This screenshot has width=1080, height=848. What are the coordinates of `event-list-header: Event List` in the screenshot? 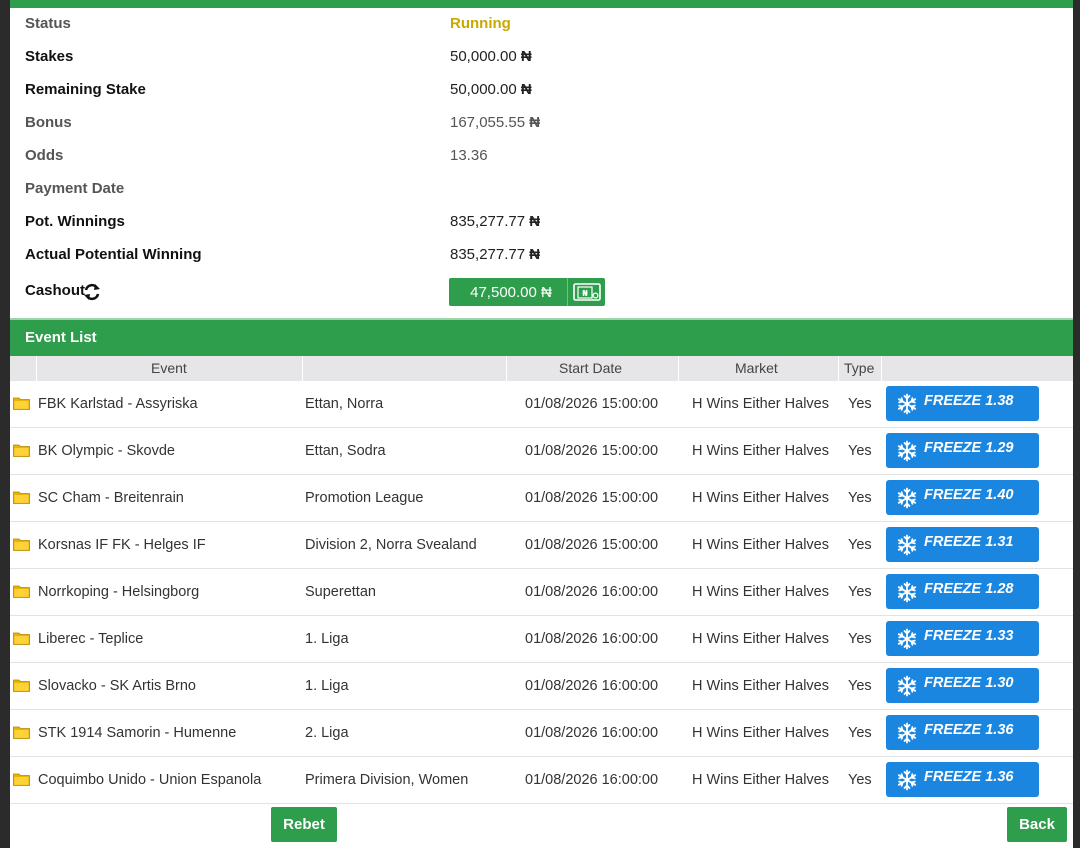 It's located at (541, 338).